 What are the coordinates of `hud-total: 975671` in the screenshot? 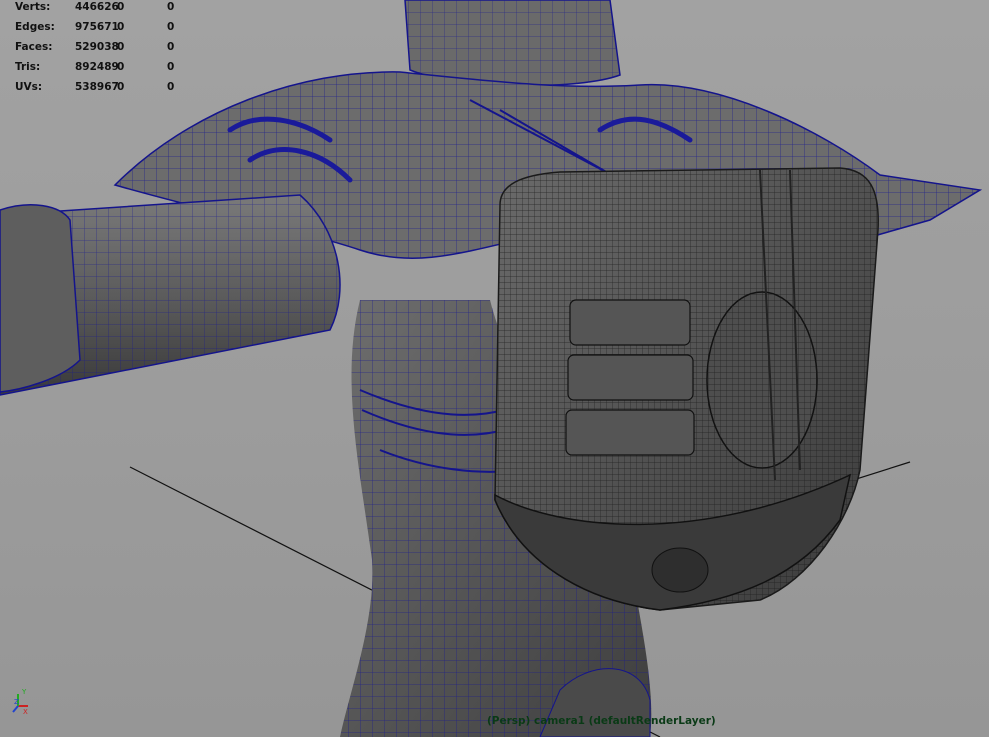 It's located at (97, 27).